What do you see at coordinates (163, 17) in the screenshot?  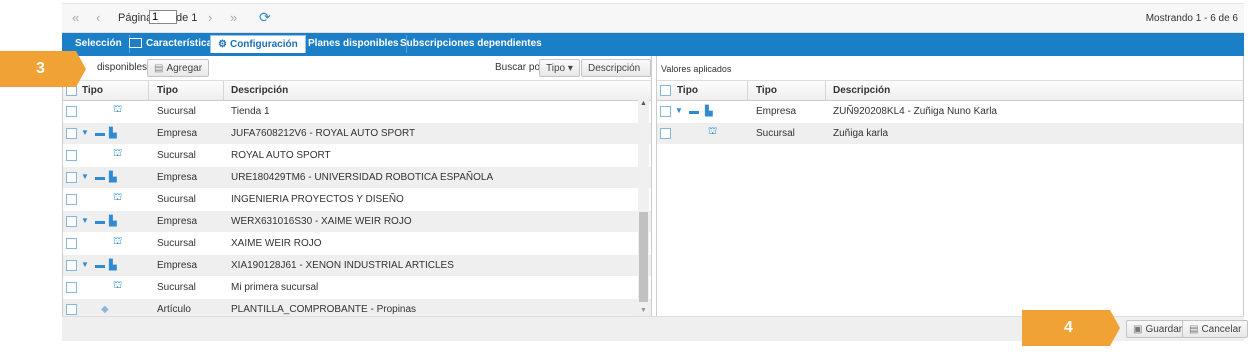 I see `page-input` at bounding box center [163, 17].